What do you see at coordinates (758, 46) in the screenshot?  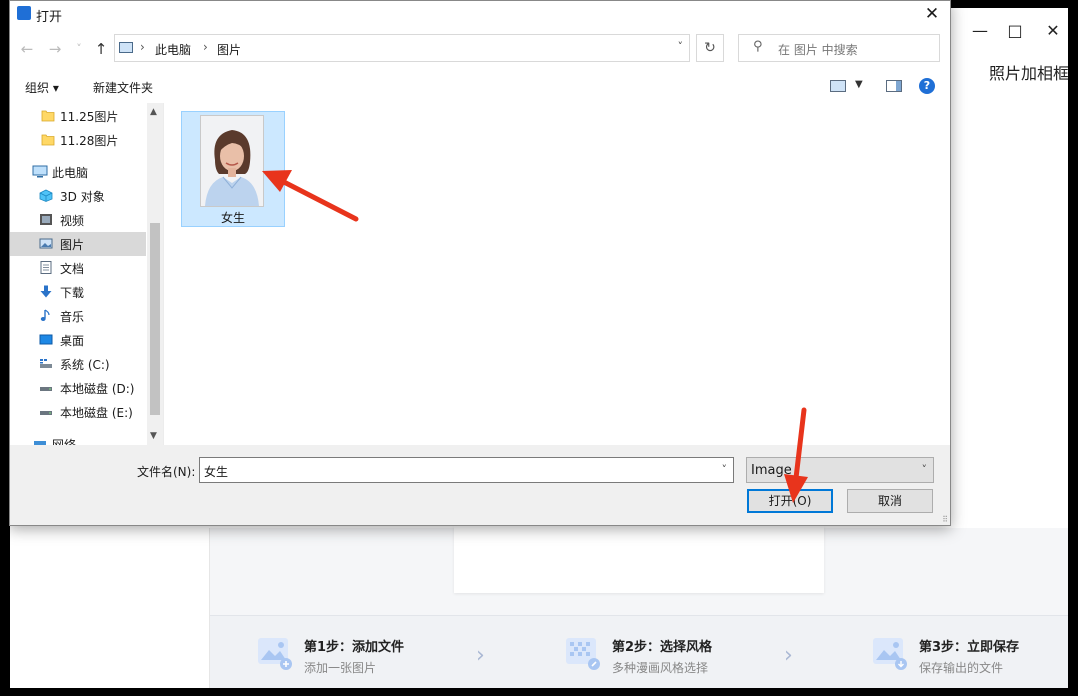 I see `search-icon: ⚲` at bounding box center [758, 46].